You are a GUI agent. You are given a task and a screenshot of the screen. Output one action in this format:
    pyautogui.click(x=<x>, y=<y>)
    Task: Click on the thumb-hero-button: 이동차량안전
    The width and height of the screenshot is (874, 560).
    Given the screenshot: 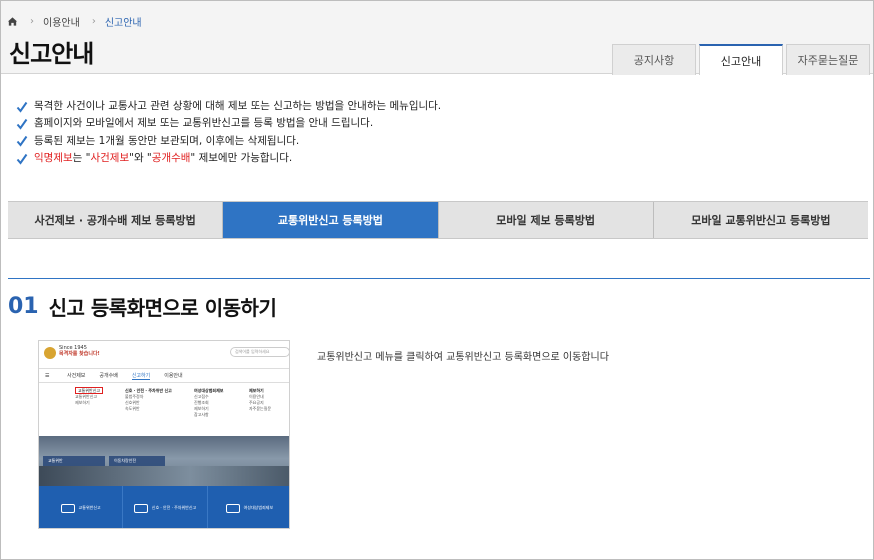 What is the action you would take?
    pyautogui.click(x=137, y=461)
    